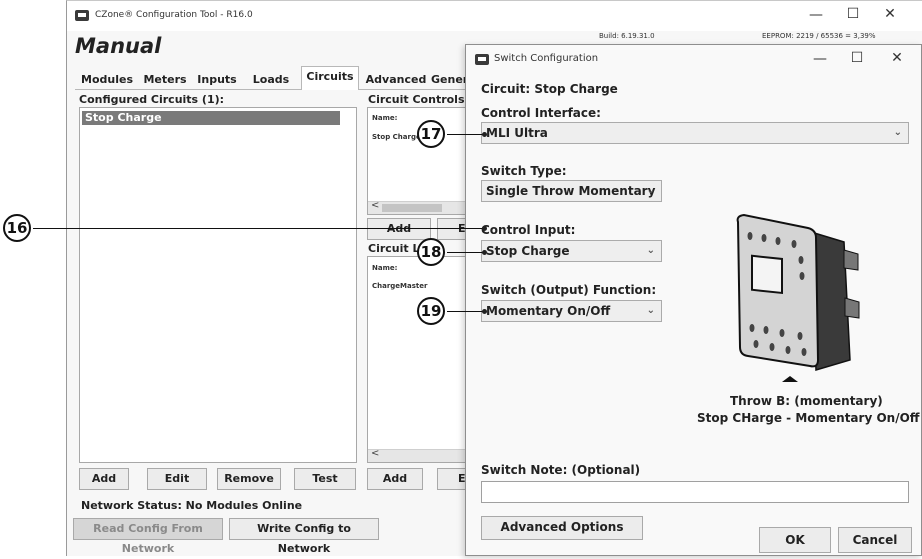  I want to click on callout-16-line, so click(259, 228).